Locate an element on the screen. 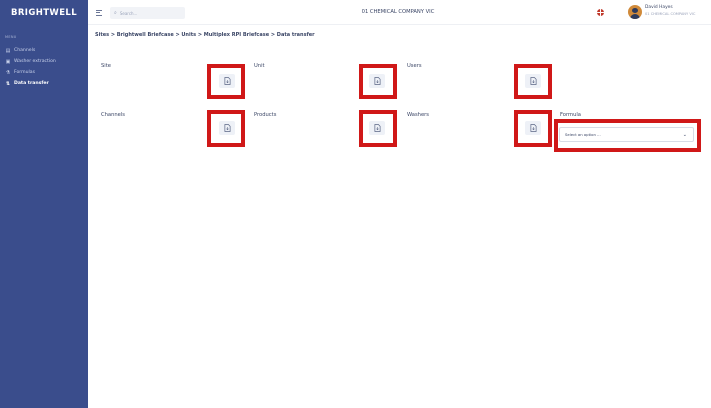 This screenshot has width=711, height=408. sidebar-item-channels: ▤ Channels is located at coordinates (44, 50).